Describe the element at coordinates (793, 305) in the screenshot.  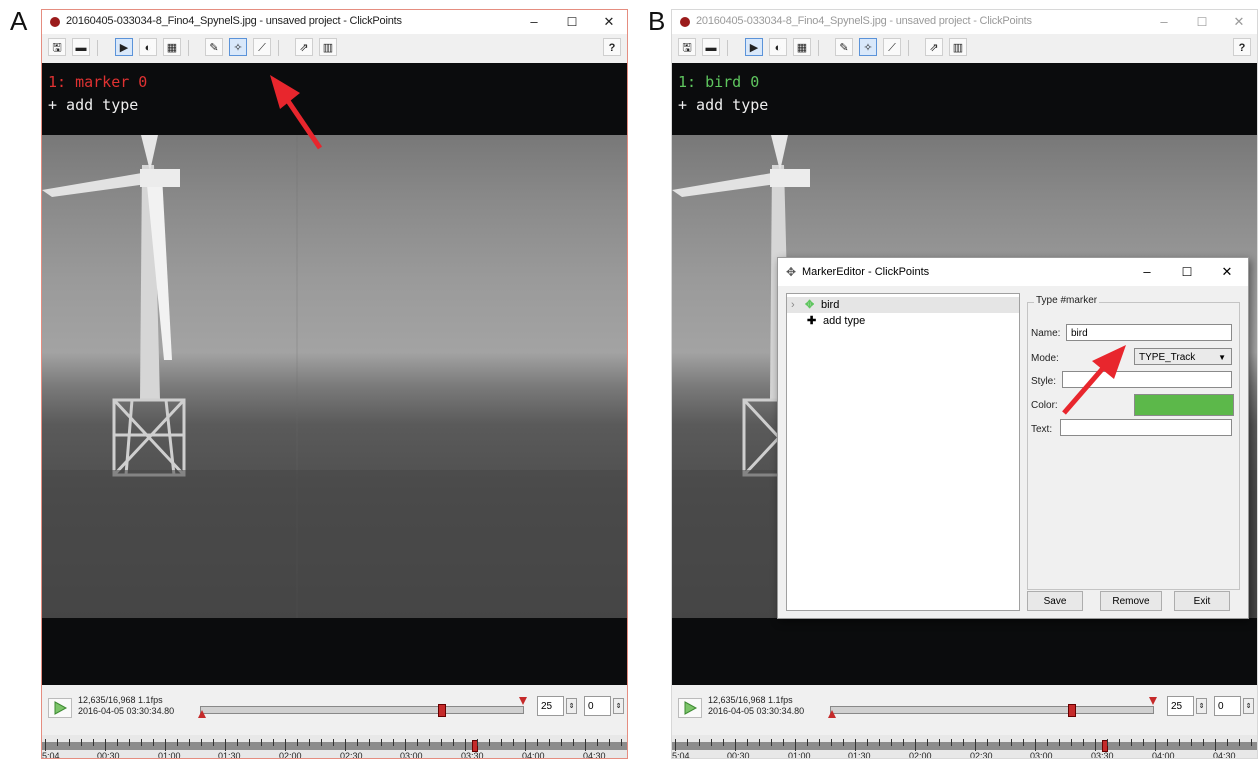
I see `expand-chevron-icon: ›` at that location.